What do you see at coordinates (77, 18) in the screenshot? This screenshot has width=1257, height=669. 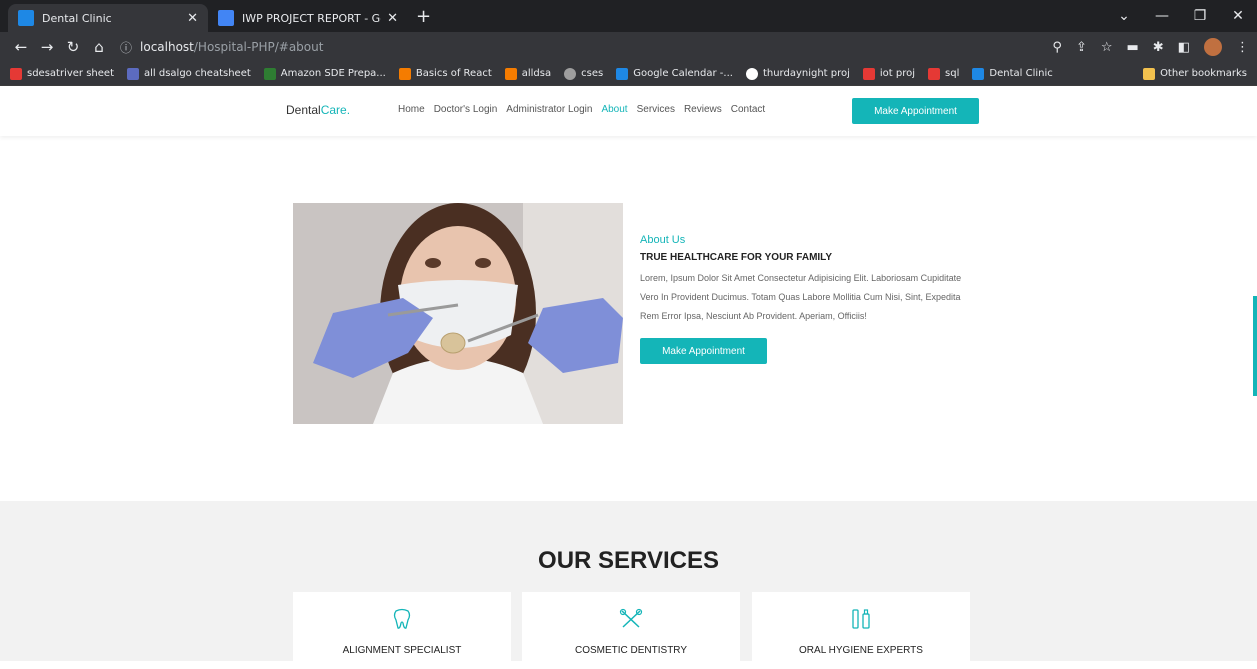 I see `tab-title: Dental Clinic` at bounding box center [77, 18].